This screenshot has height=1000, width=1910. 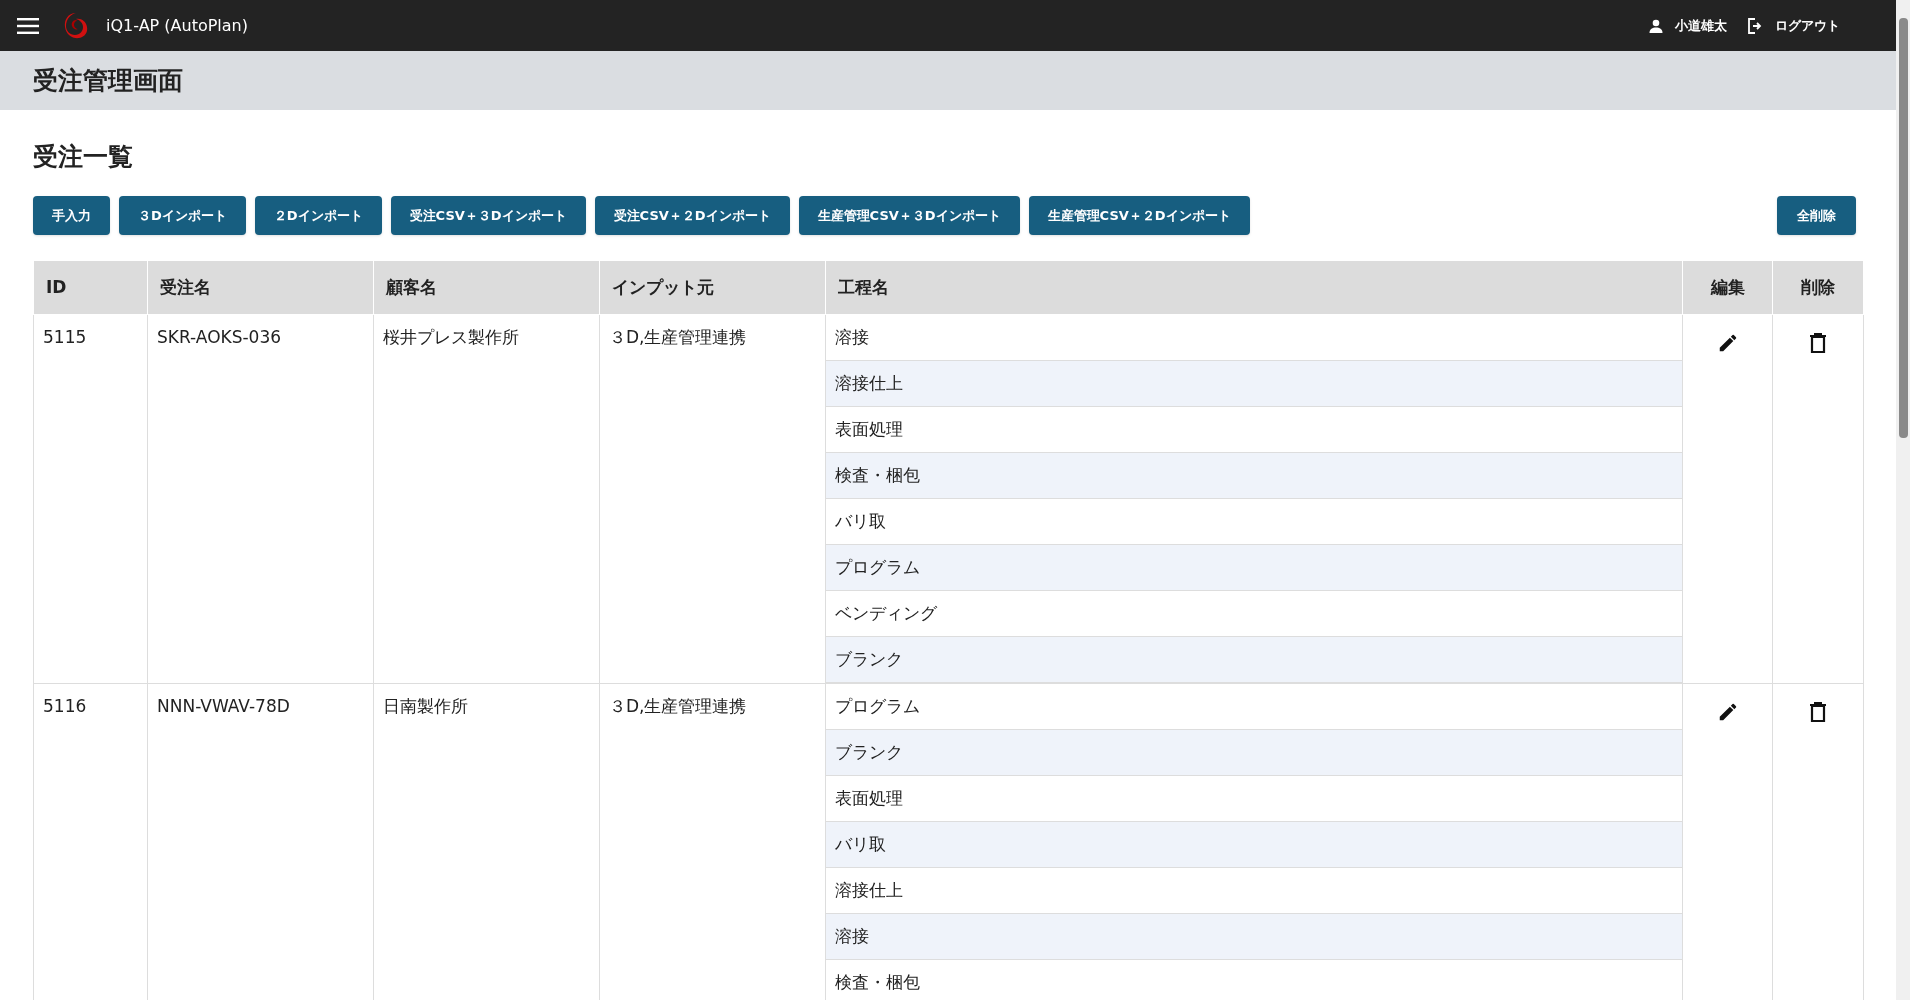 What do you see at coordinates (909, 215) in the screenshot?
I see `import-button: 生産管理CSV＋３Dインポート` at bounding box center [909, 215].